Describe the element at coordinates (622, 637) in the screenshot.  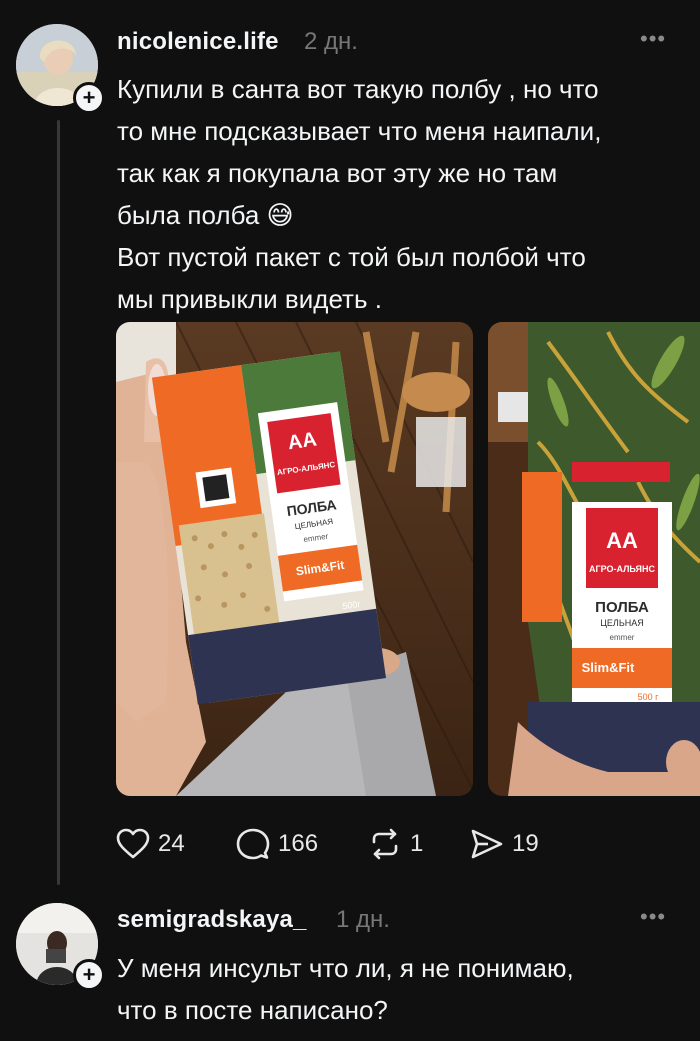
I see `bag-latin: emmer` at that location.